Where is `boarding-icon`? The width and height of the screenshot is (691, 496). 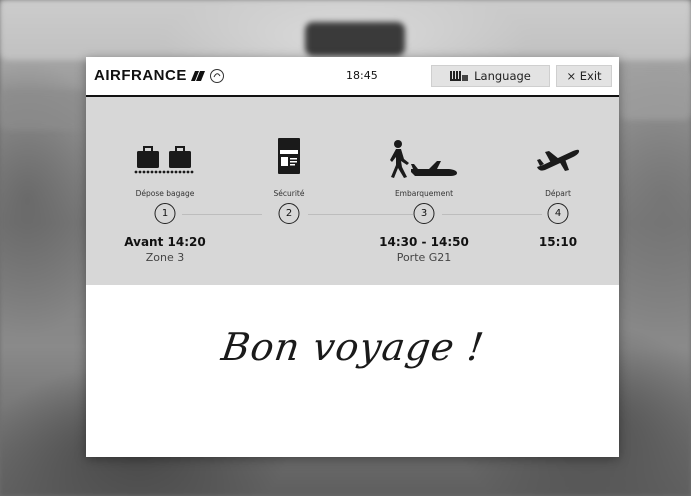
boarding-icon is located at coordinates (423, 159).